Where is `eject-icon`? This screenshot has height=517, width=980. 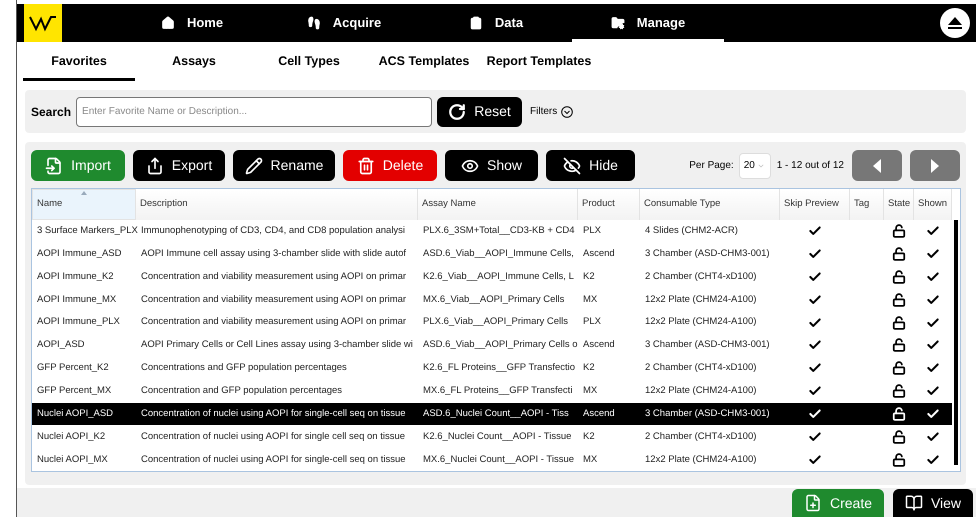
eject-icon is located at coordinates (955, 23).